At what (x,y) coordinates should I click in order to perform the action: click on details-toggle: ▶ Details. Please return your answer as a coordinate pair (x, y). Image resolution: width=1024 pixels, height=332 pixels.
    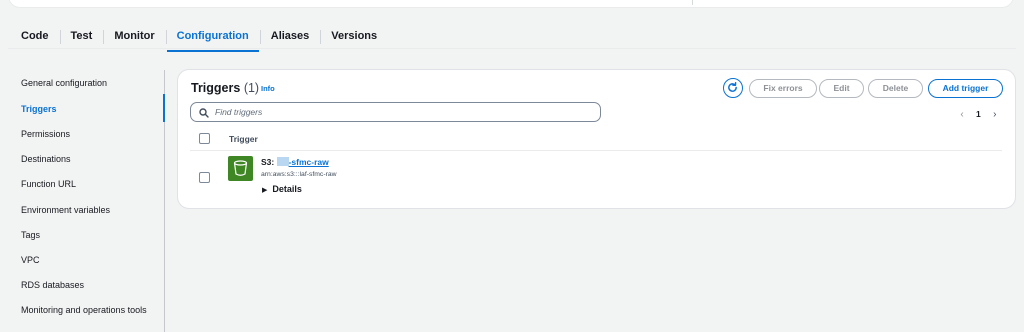
    Looking at the image, I should click on (282, 189).